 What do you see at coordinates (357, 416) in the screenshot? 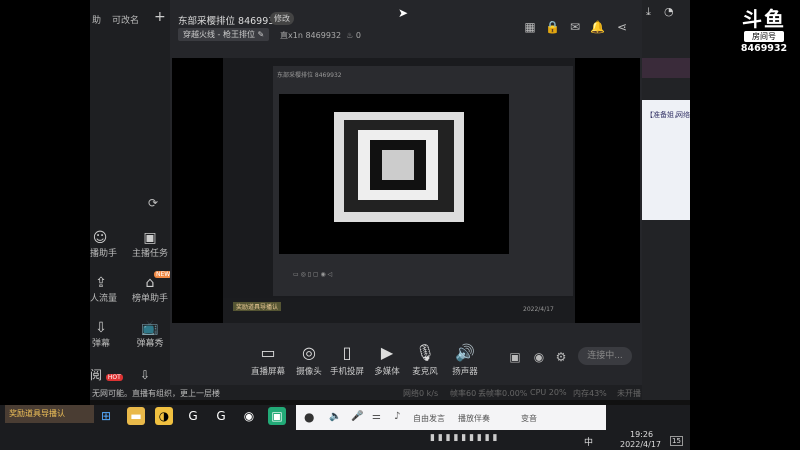
I see `mic-icon: 🎤` at bounding box center [357, 416].